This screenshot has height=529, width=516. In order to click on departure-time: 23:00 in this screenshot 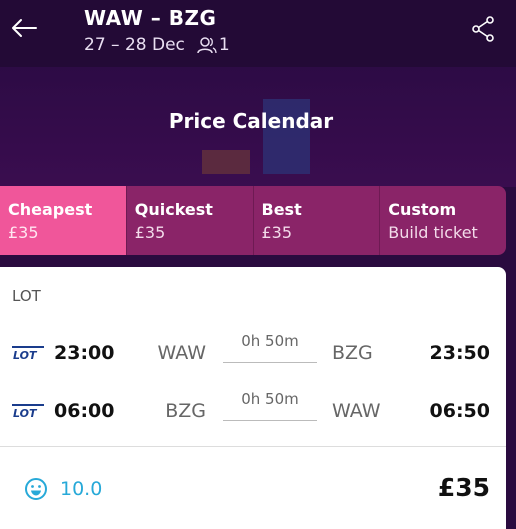, I will do `click(84, 353)`.